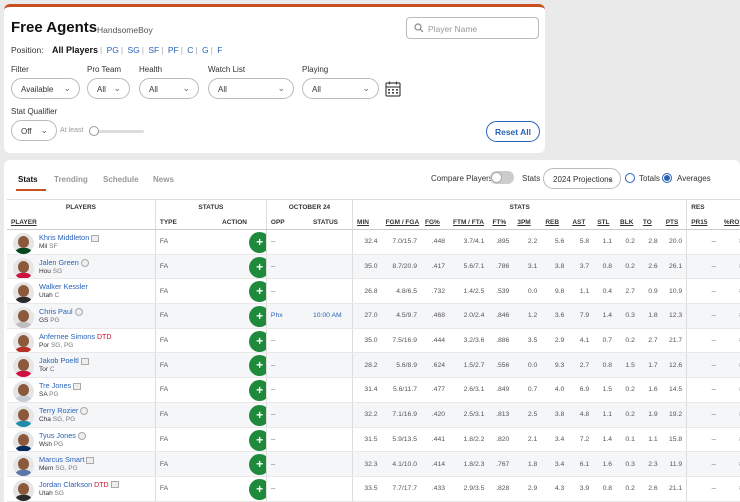 This screenshot has width=740, height=502. What do you see at coordinates (713, 207) in the screenshot?
I see `group-research: RES` at bounding box center [713, 207].